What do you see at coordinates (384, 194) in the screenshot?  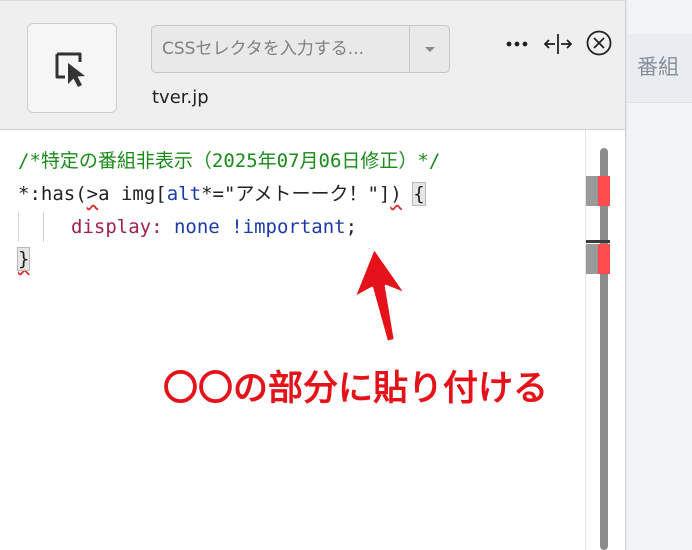 I see `bracket-token: ]` at bounding box center [384, 194].